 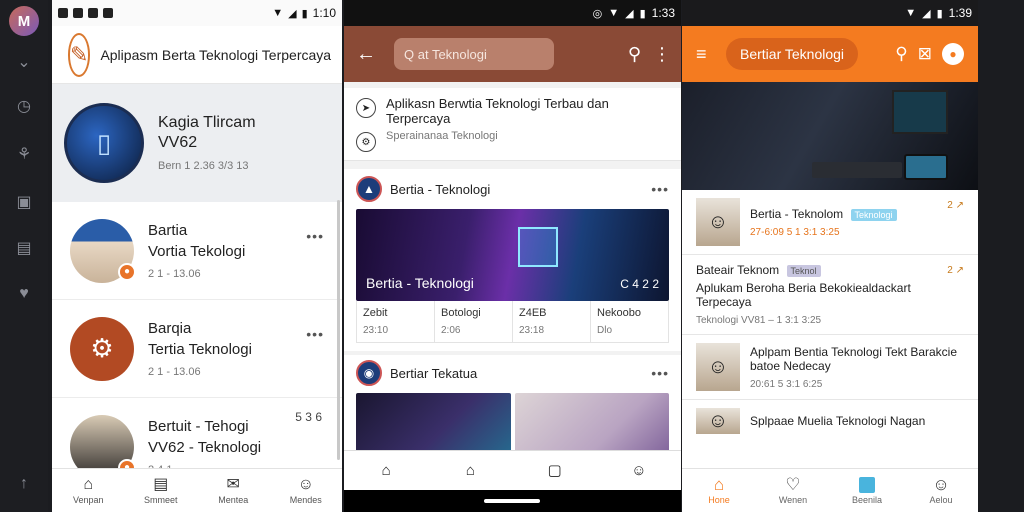 I want to click on stat-cell: Z4EB 23:18, so click(x=552, y=321).